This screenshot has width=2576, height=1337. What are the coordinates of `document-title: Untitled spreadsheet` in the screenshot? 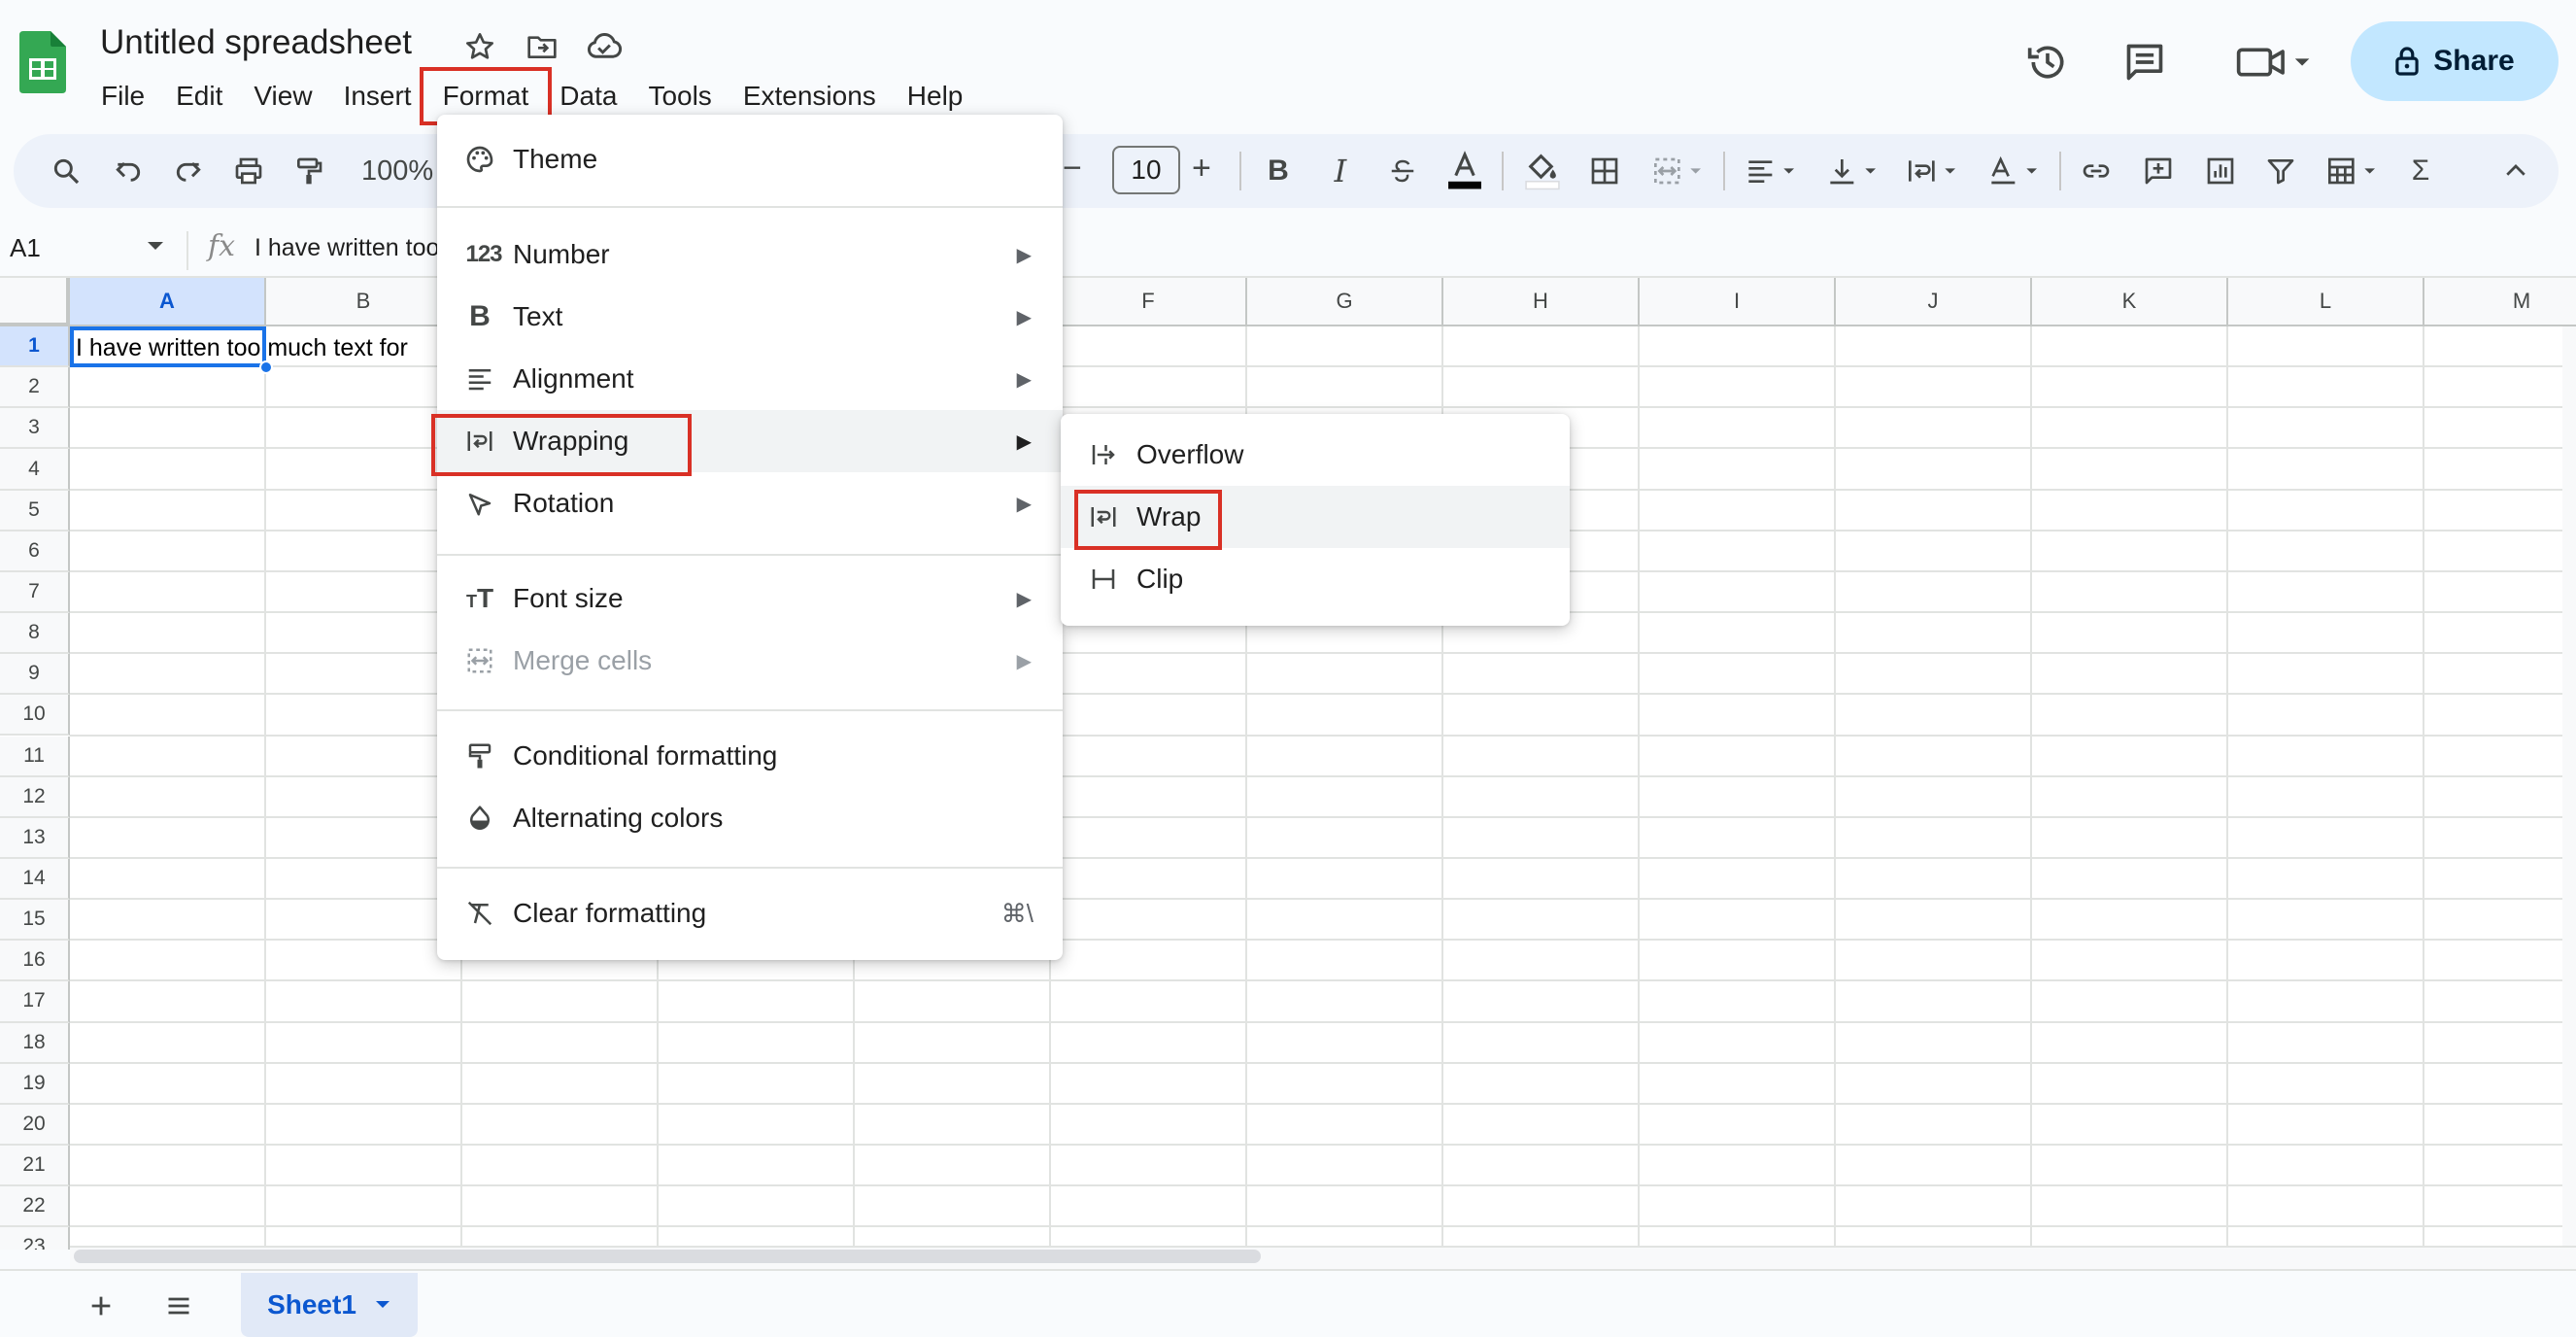 It's located at (256, 42).